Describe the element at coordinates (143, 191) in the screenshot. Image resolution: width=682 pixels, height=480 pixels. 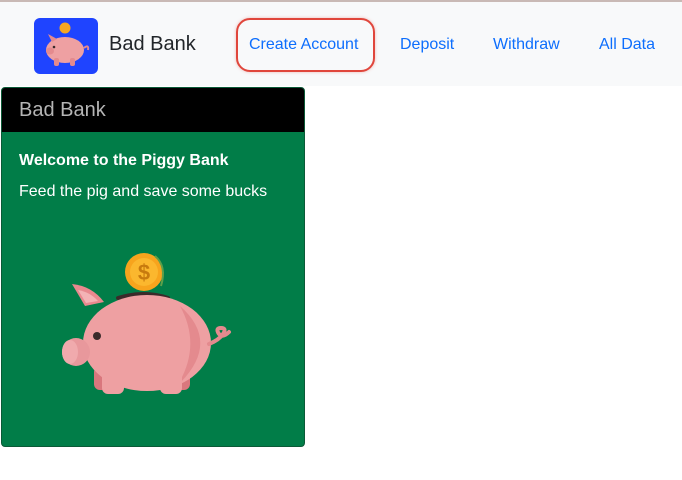
I see `card-text: Feed the pig and save some bucks` at that location.